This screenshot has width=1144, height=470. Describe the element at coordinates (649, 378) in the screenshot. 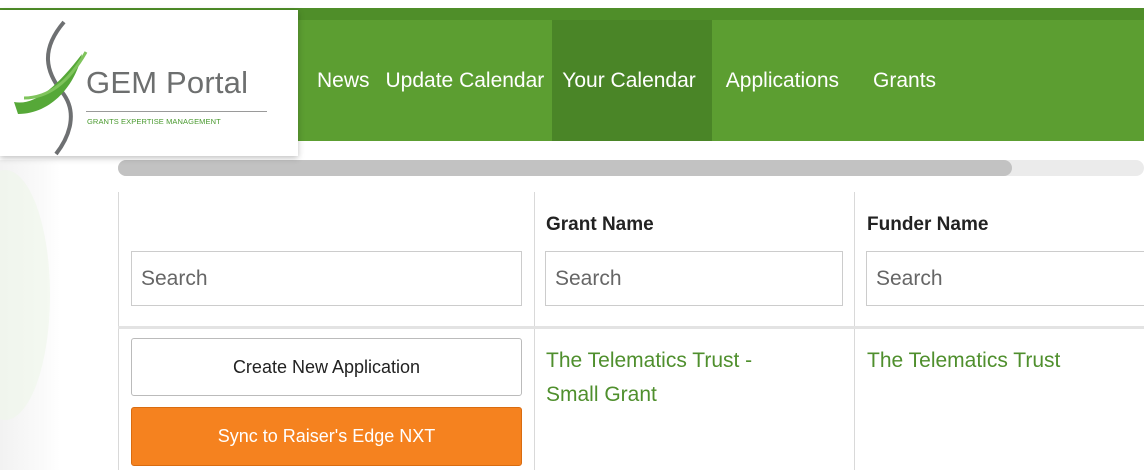

I see `grant-name-link: The Telematics Trust - Small Grant` at that location.